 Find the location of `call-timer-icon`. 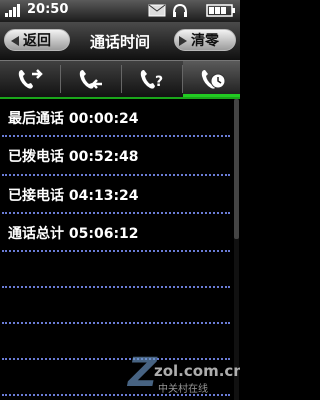

call-timer-icon is located at coordinates (213, 79).